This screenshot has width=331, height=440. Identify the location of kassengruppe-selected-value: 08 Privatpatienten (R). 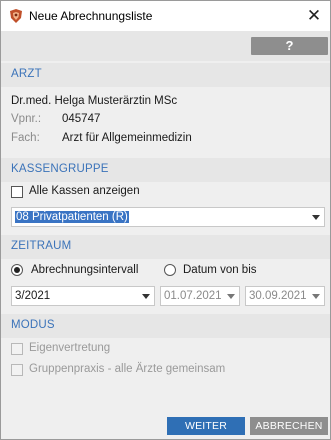
(72, 217).